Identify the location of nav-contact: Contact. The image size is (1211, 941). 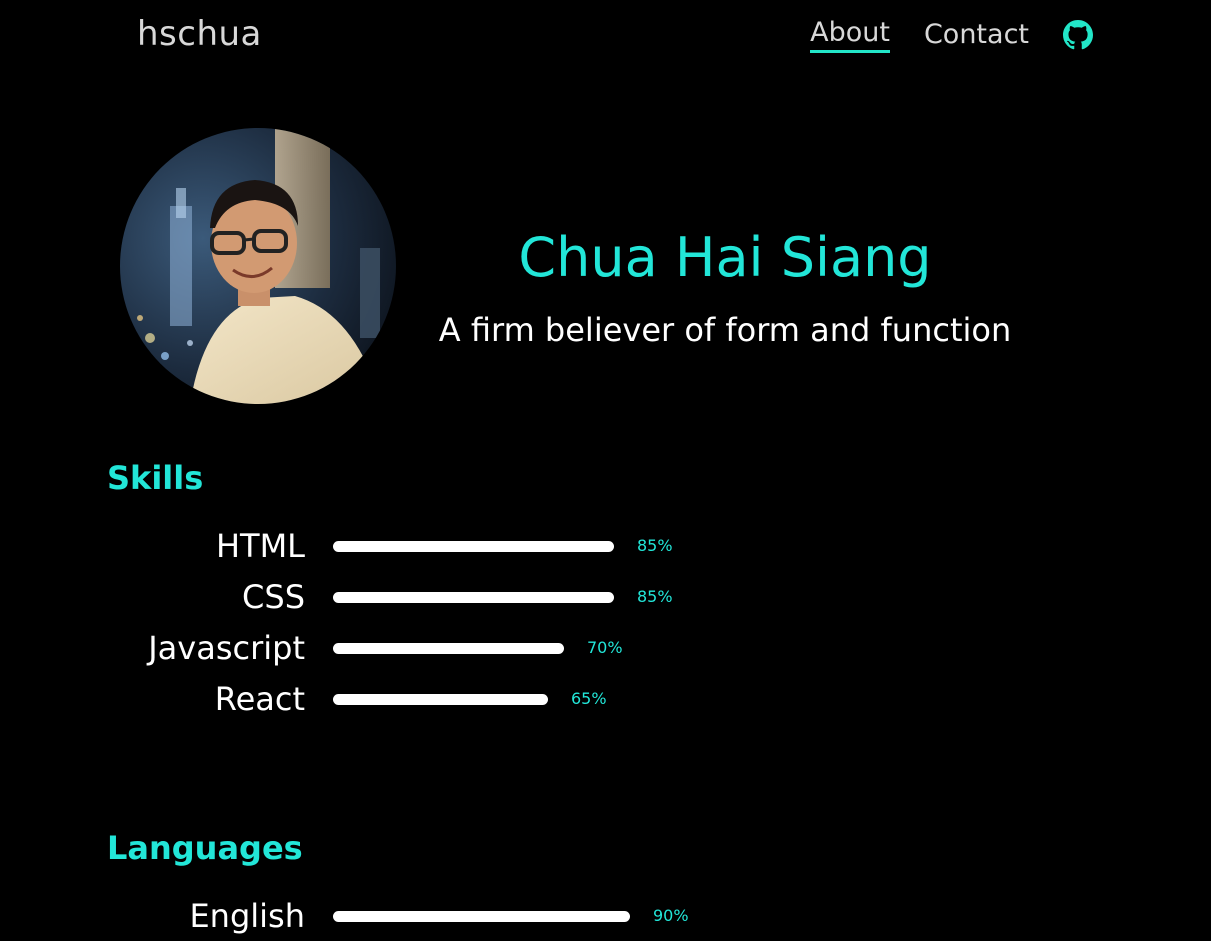
(976, 35).